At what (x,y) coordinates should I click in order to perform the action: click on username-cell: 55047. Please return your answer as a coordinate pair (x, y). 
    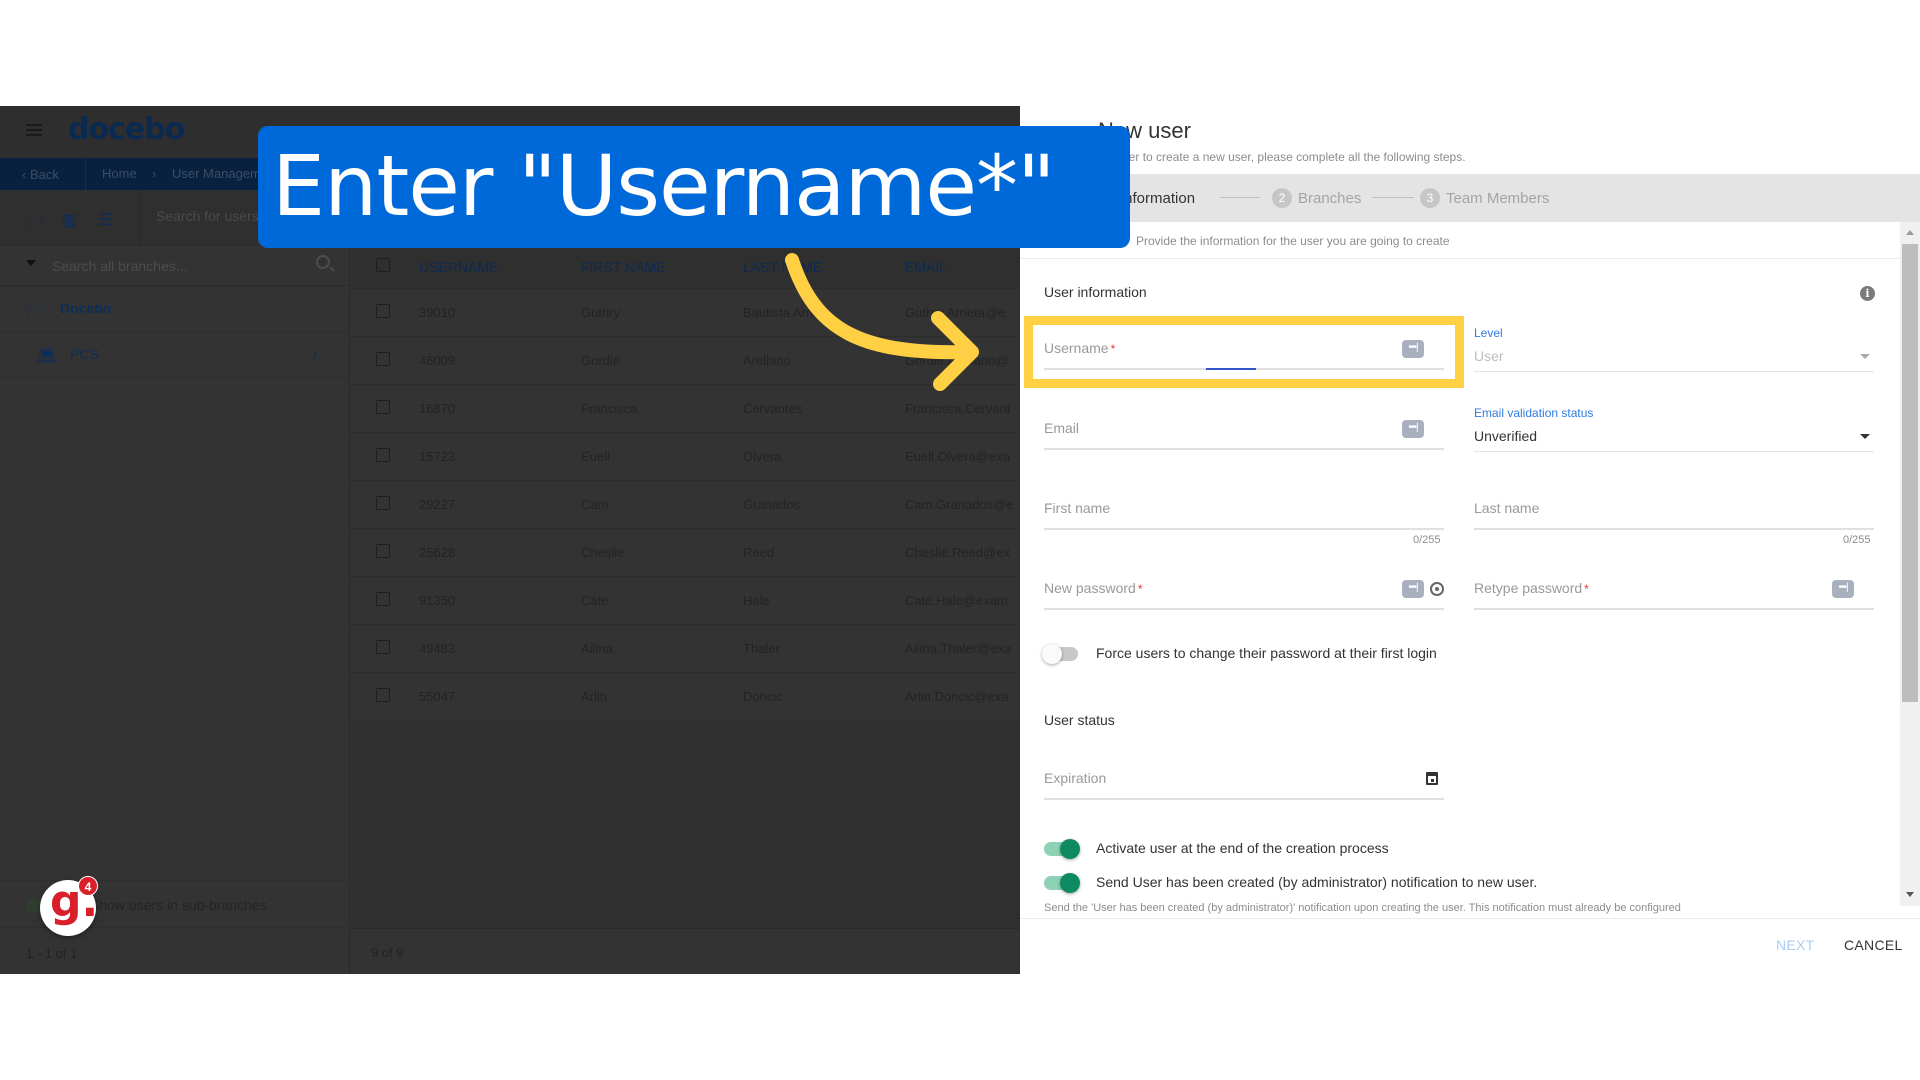
    Looking at the image, I should click on (437, 696).